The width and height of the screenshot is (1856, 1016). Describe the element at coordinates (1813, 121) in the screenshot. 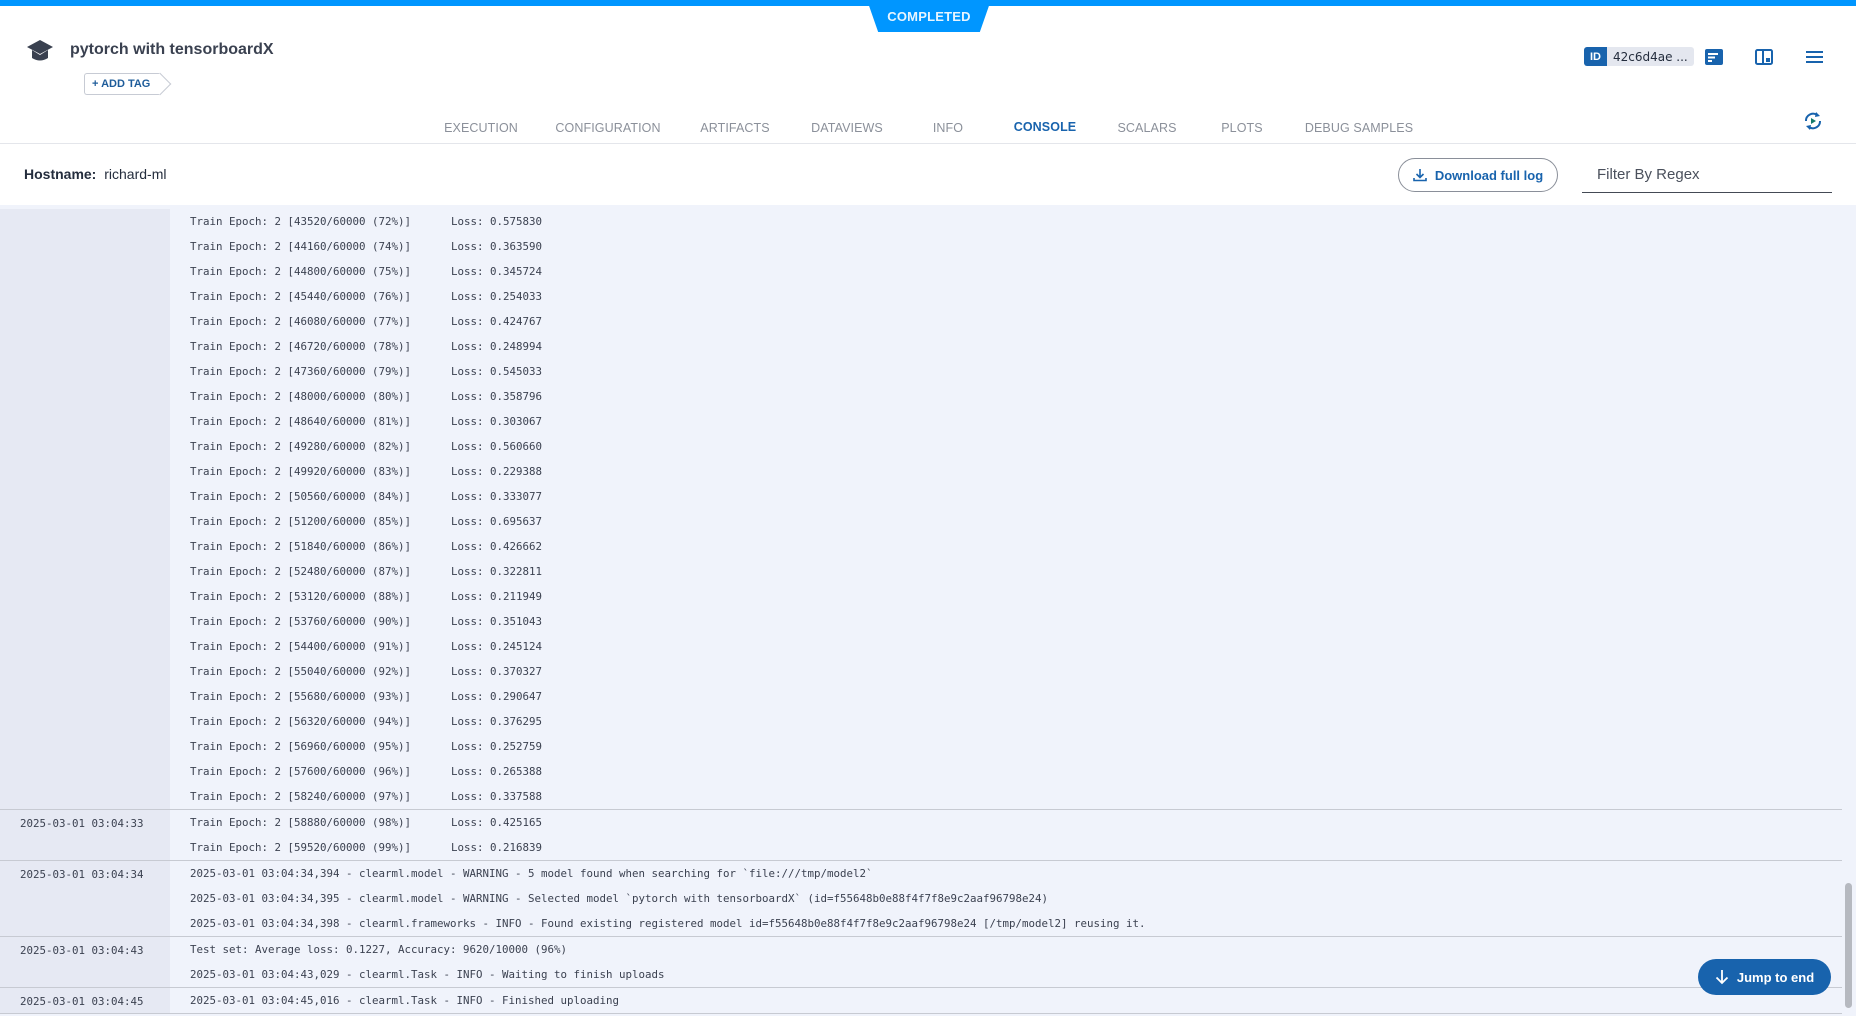

I see `auto-refresh-icon` at that location.